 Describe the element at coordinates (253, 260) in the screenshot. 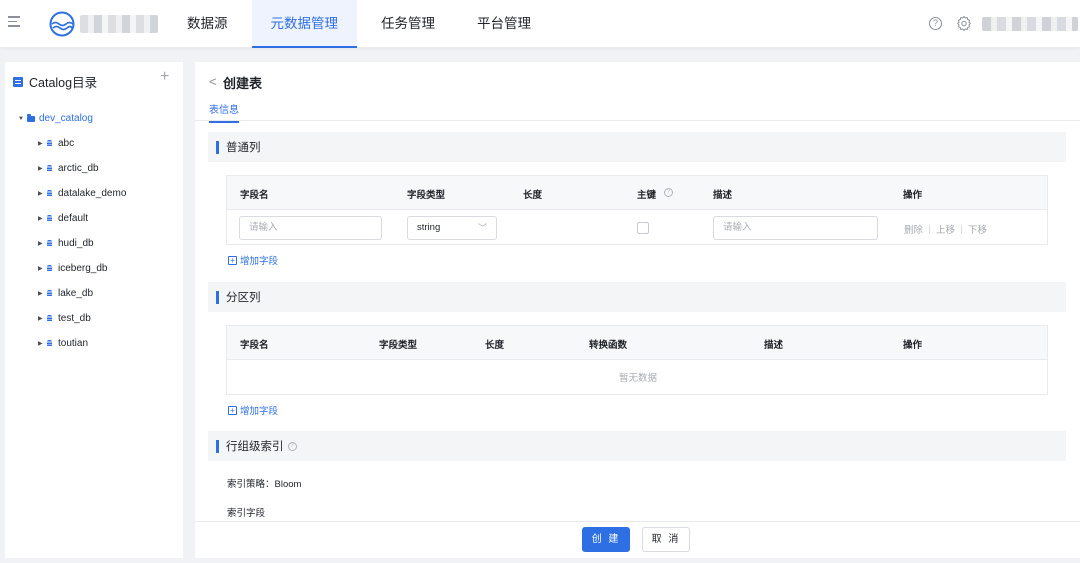

I see `add-normal-field-button: + 增加字段` at that location.